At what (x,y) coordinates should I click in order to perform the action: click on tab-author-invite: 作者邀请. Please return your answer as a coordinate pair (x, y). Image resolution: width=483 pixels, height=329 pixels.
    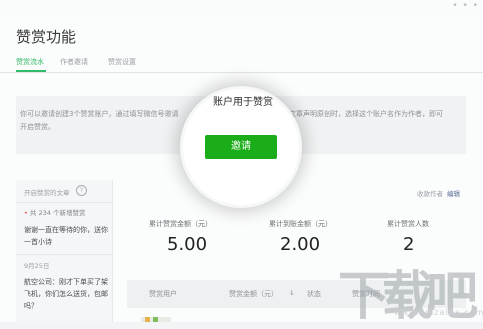
    Looking at the image, I should click on (74, 62).